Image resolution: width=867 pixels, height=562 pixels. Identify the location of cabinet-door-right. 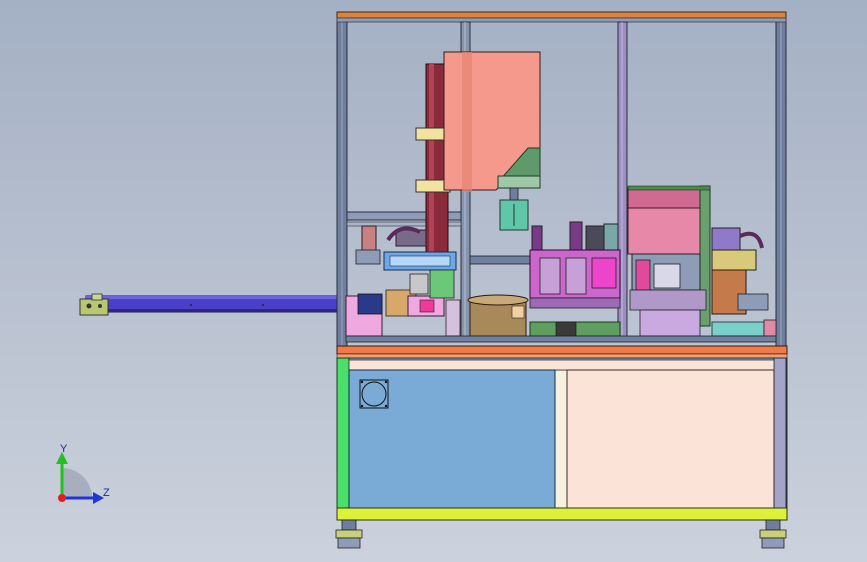
(670, 439).